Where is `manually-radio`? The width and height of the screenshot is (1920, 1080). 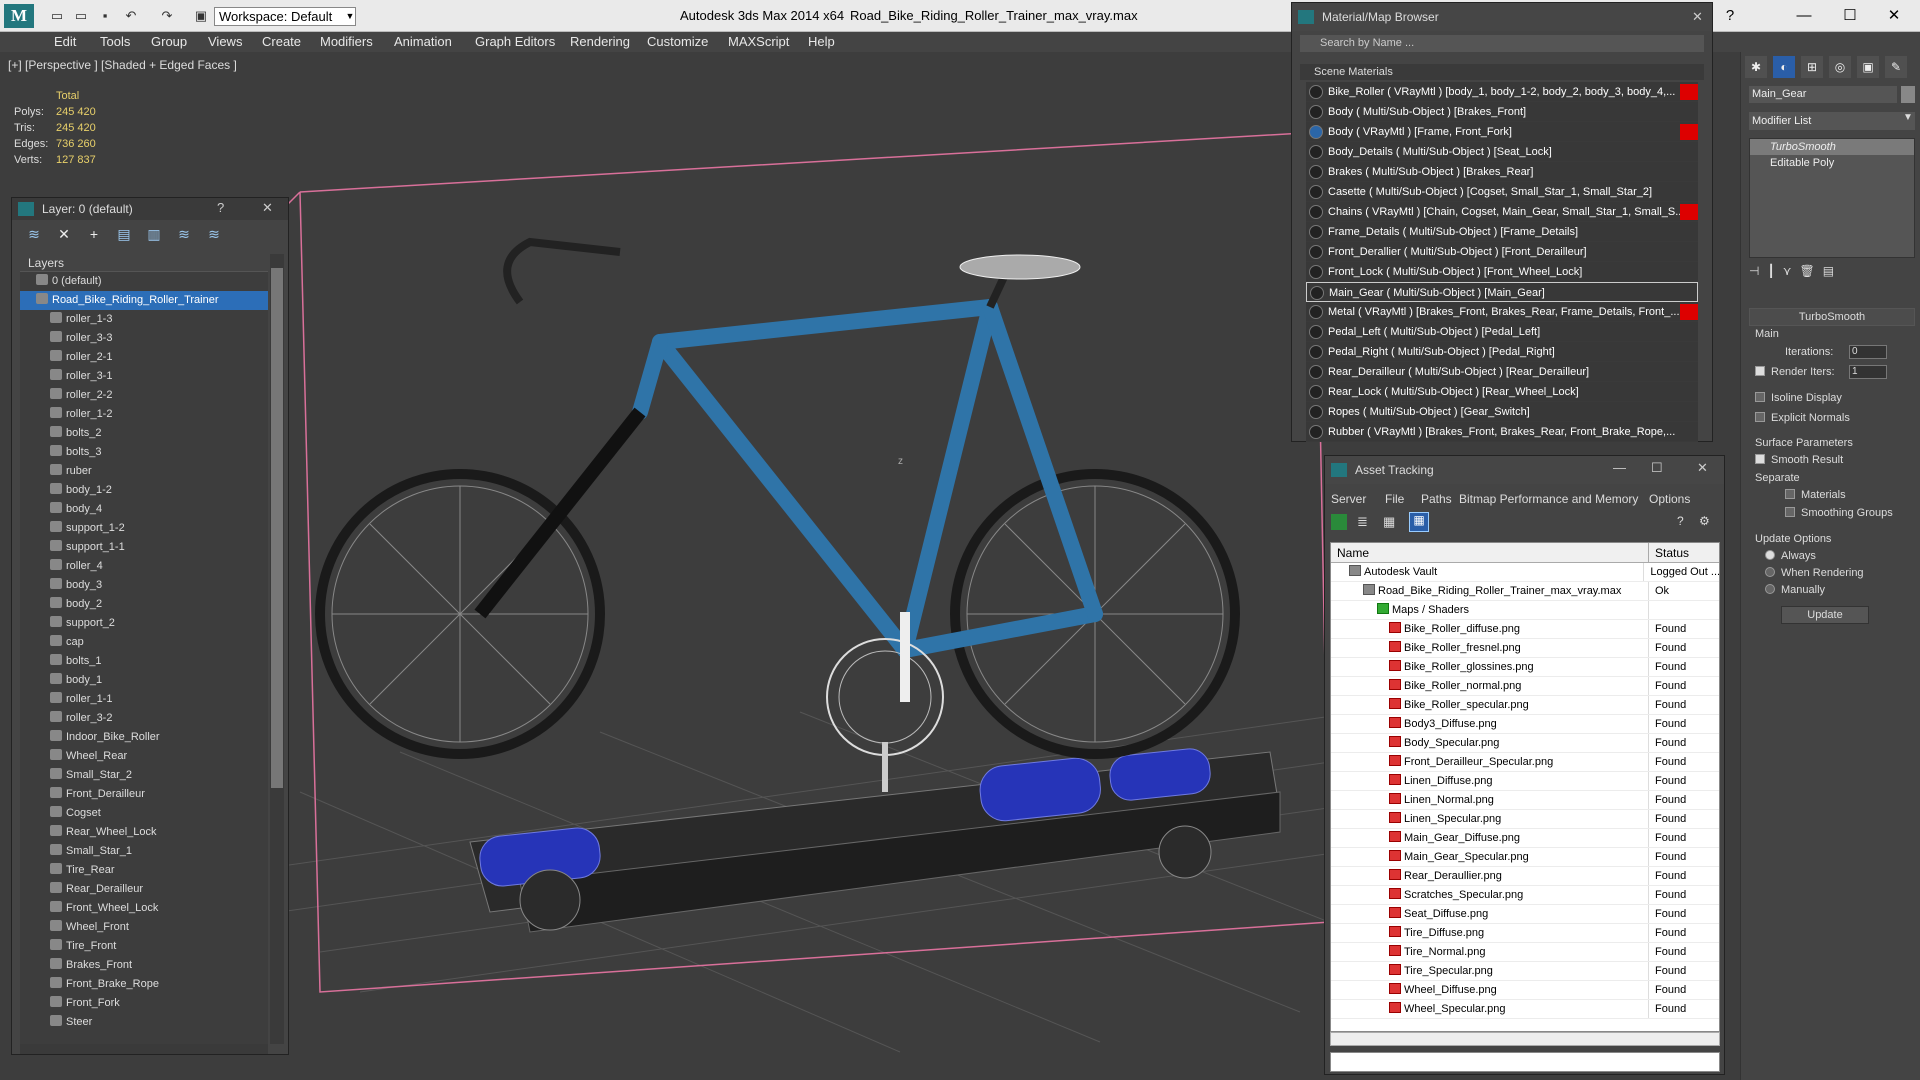 manually-radio is located at coordinates (1770, 589).